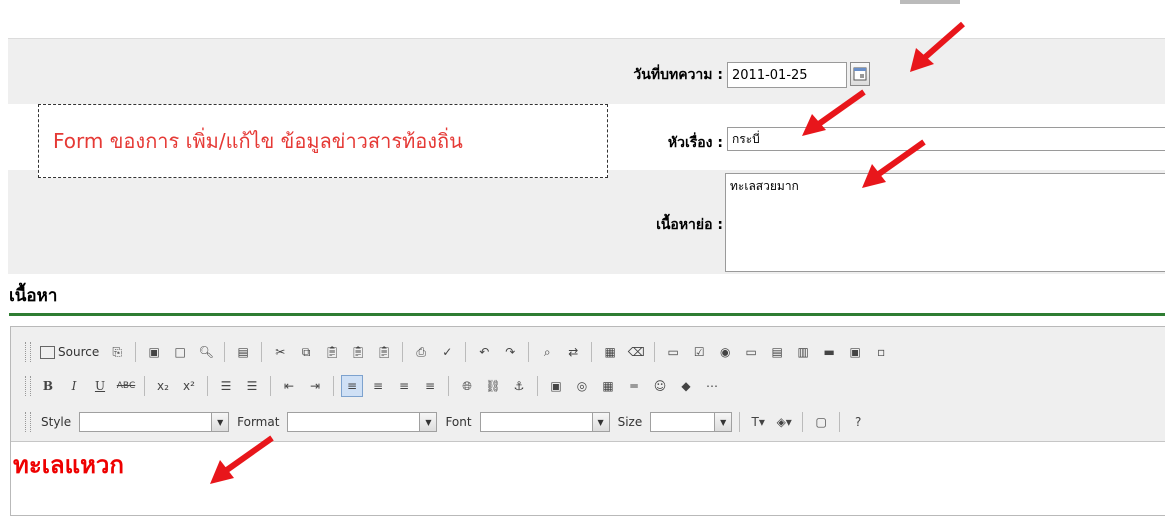  Describe the element at coordinates (636, 352) in the screenshot. I see `remove-format-icon: ⌫` at that location.